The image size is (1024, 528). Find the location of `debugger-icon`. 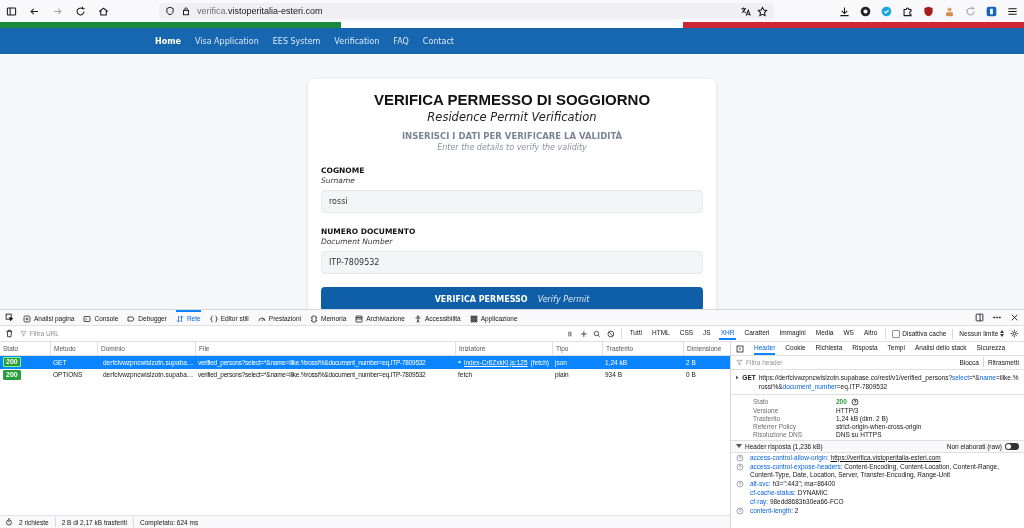

debugger-icon is located at coordinates (131, 318).